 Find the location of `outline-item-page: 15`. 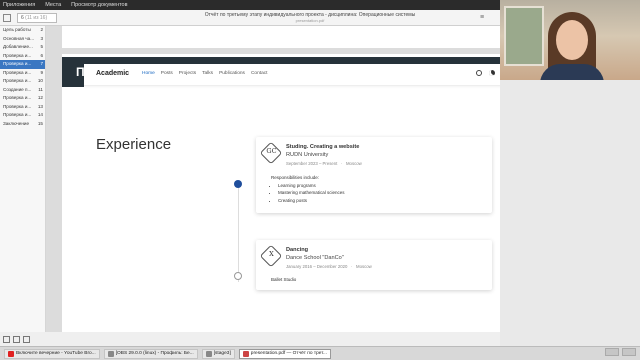

outline-item-page: 15 is located at coordinates (40, 123).